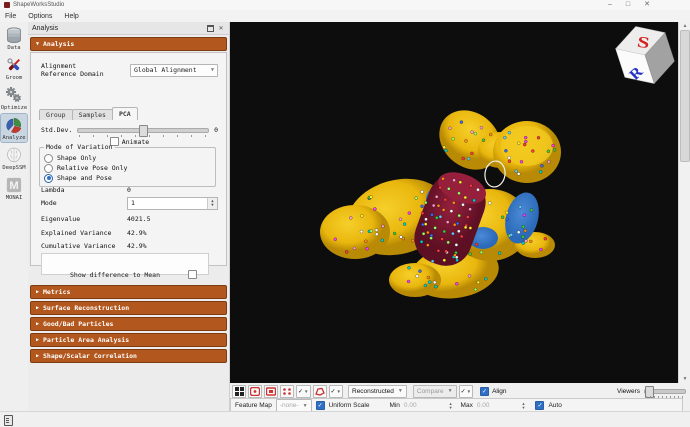 This screenshot has width=690, height=427. What do you see at coordinates (466, 405) in the screenshot?
I see `max-label: Max` at bounding box center [466, 405].